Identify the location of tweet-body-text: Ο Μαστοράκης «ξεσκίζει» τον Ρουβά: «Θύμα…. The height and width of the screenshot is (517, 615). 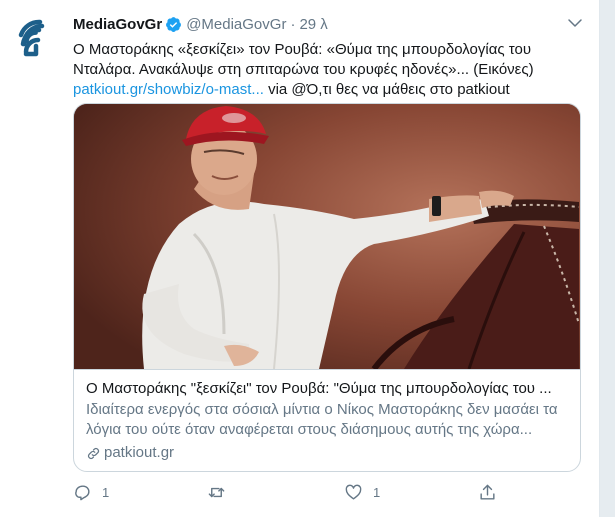
(303, 59).